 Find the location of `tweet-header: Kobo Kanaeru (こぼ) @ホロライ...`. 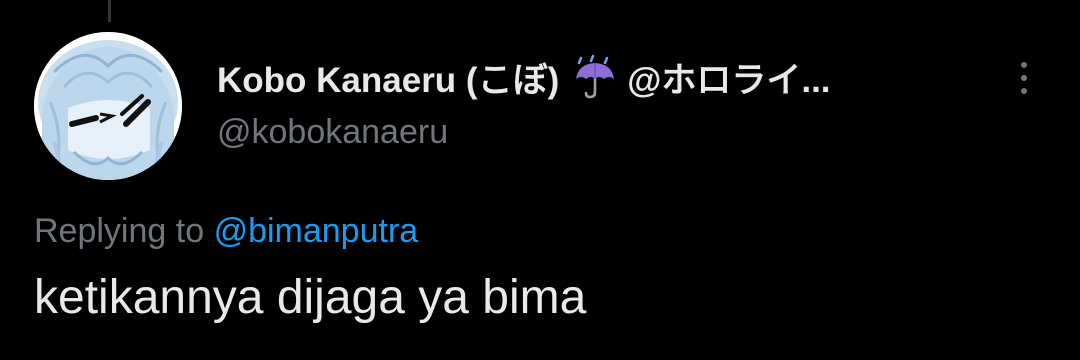

tweet-header: Kobo Kanaeru (こぼ) @ホロライ... is located at coordinates (524, 77).